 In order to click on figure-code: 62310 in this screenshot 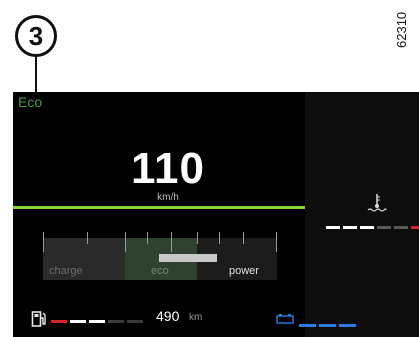, I will do `click(401, 30)`.